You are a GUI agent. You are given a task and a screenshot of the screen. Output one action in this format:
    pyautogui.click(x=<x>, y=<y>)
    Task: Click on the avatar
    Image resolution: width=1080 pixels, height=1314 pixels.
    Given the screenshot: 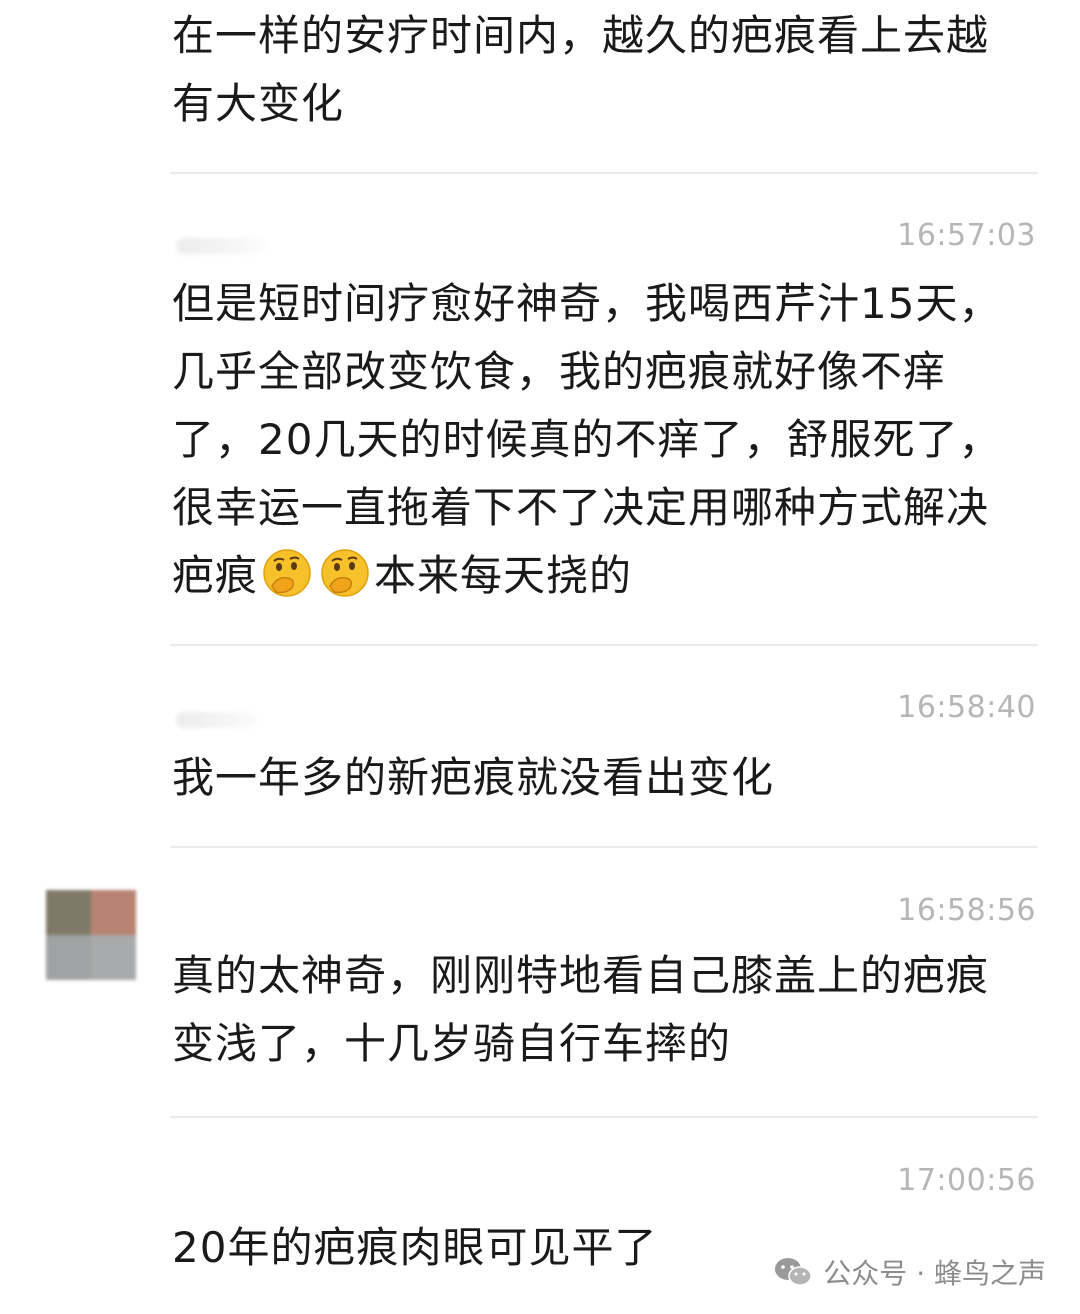 What is the action you would take?
    pyautogui.click(x=91, y=935)
    